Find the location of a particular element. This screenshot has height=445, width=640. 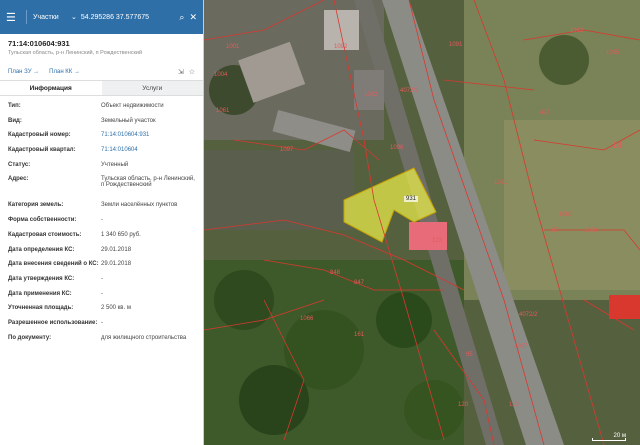

field-key: Дата определения КС: is located at coordinates (41, 249).